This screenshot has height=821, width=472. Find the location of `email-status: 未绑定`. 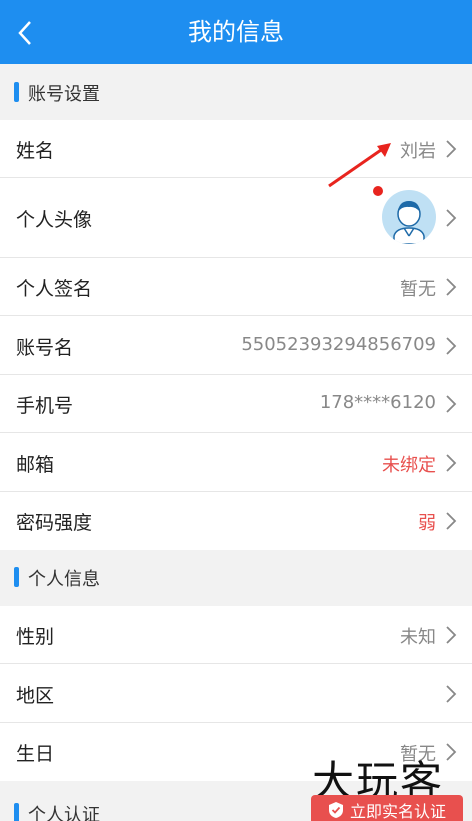

email-status: 未绑定 is located at coordinates (409, 465).